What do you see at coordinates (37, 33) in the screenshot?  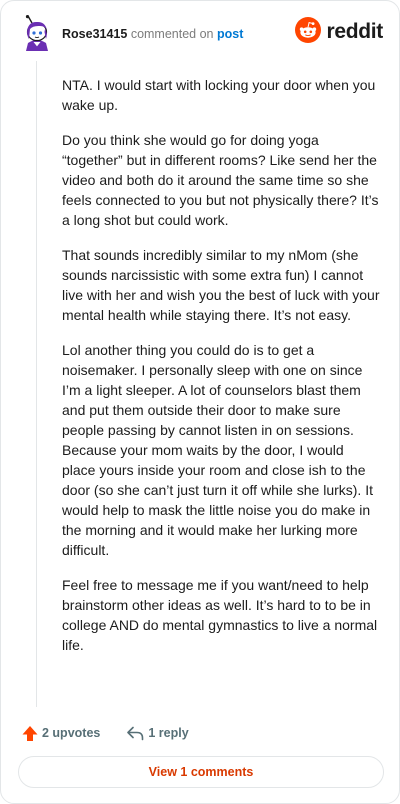 I see `snoo-avatar-icon` at bounding box center [37, 33].